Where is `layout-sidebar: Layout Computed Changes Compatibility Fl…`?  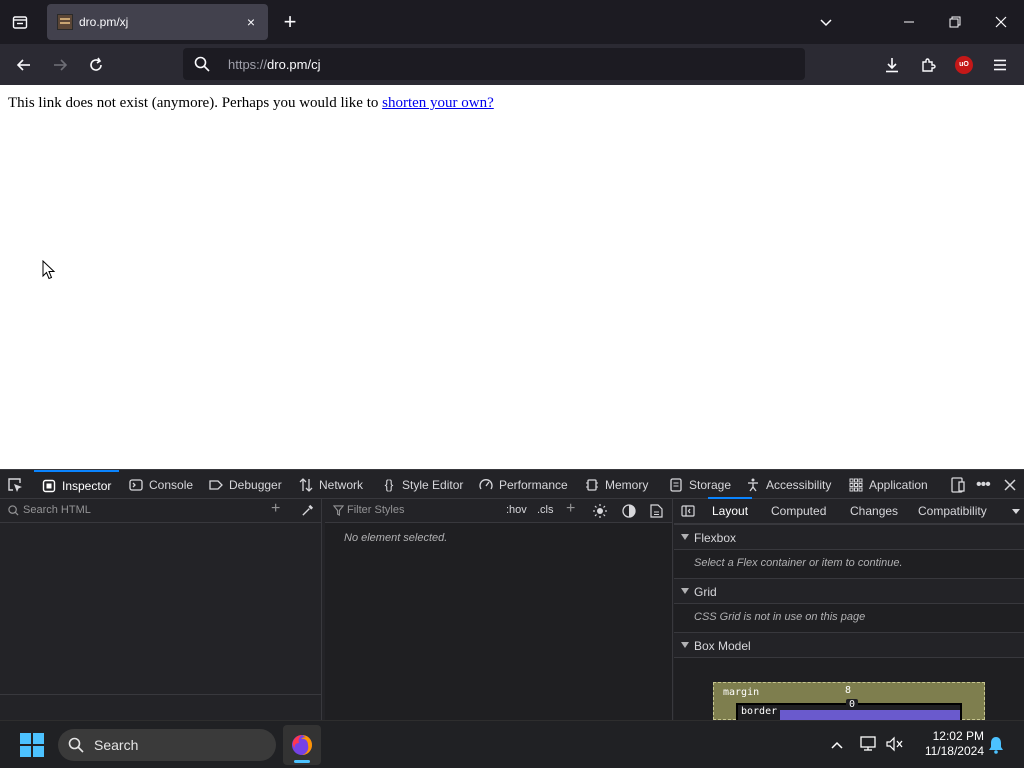 layout-sidebar: Layout Computed Changes Compatibility Fl… is located at coordinates (849, 610).